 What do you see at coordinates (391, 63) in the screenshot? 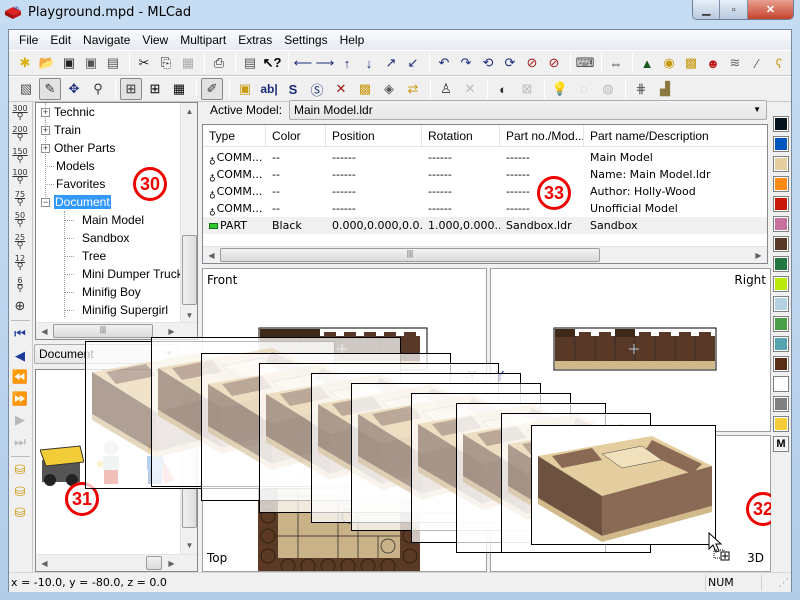
I see `move-plus-z-button: ↗` at bounding box center [391, 63].